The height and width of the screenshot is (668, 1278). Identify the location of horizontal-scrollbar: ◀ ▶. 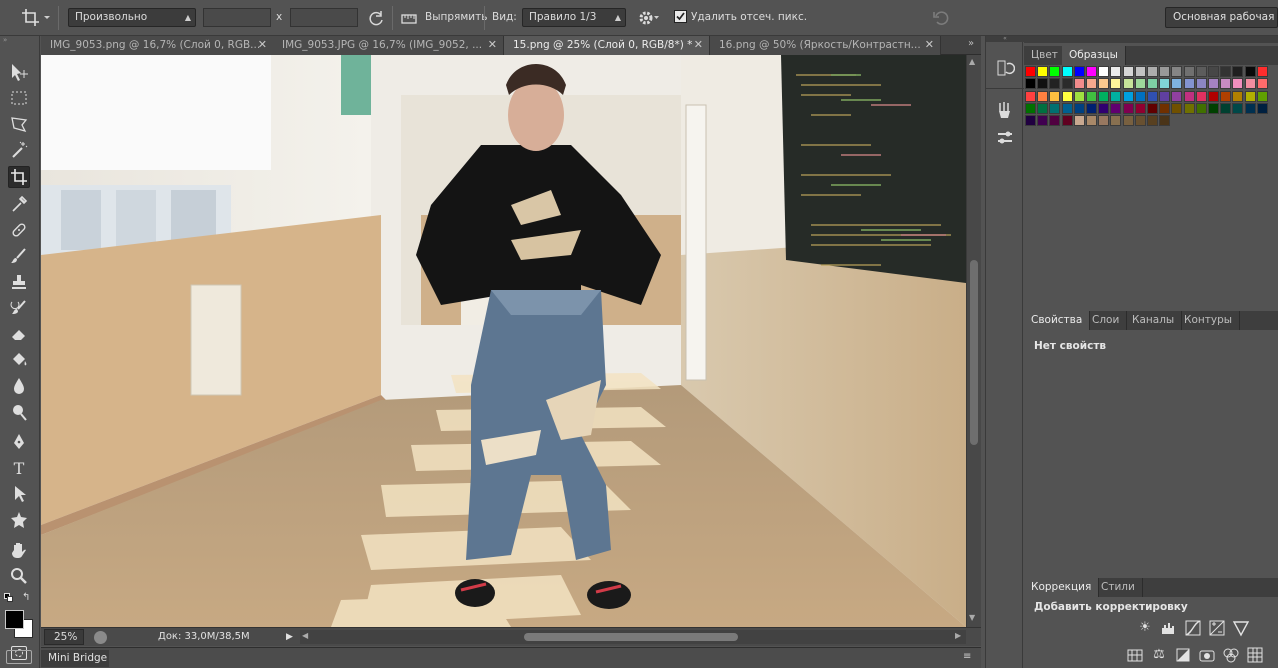
(633, 637).